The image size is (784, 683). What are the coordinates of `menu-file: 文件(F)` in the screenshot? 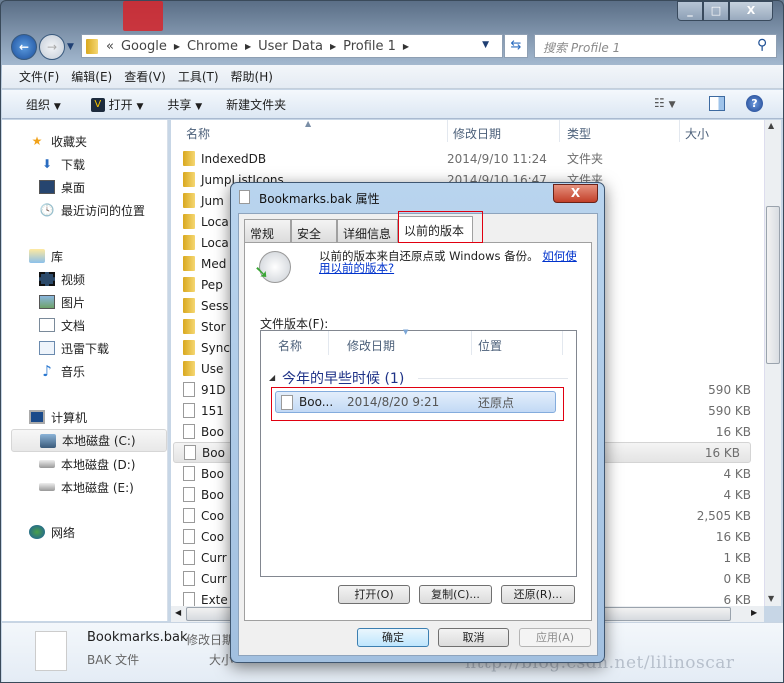 It's located at (39, 76).